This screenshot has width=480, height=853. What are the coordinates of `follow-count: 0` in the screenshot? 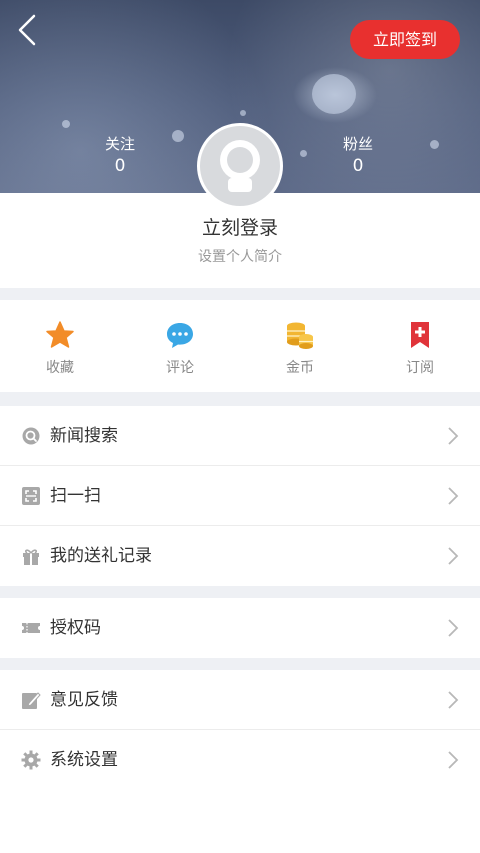 It's located at (120, 166).